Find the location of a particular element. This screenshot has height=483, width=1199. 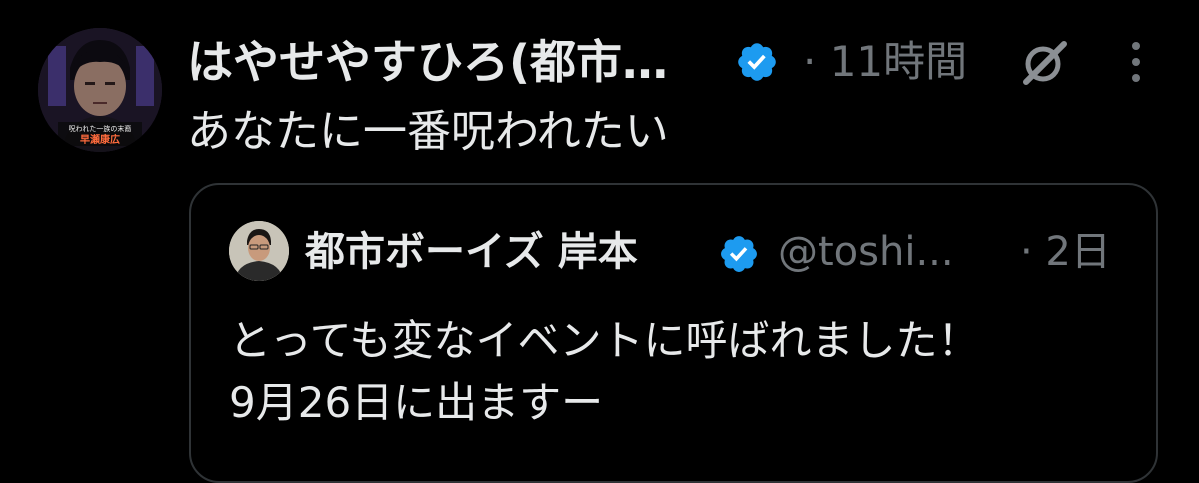

post-text: あなたに一番呪われたい is located at coordinates (428, 131).